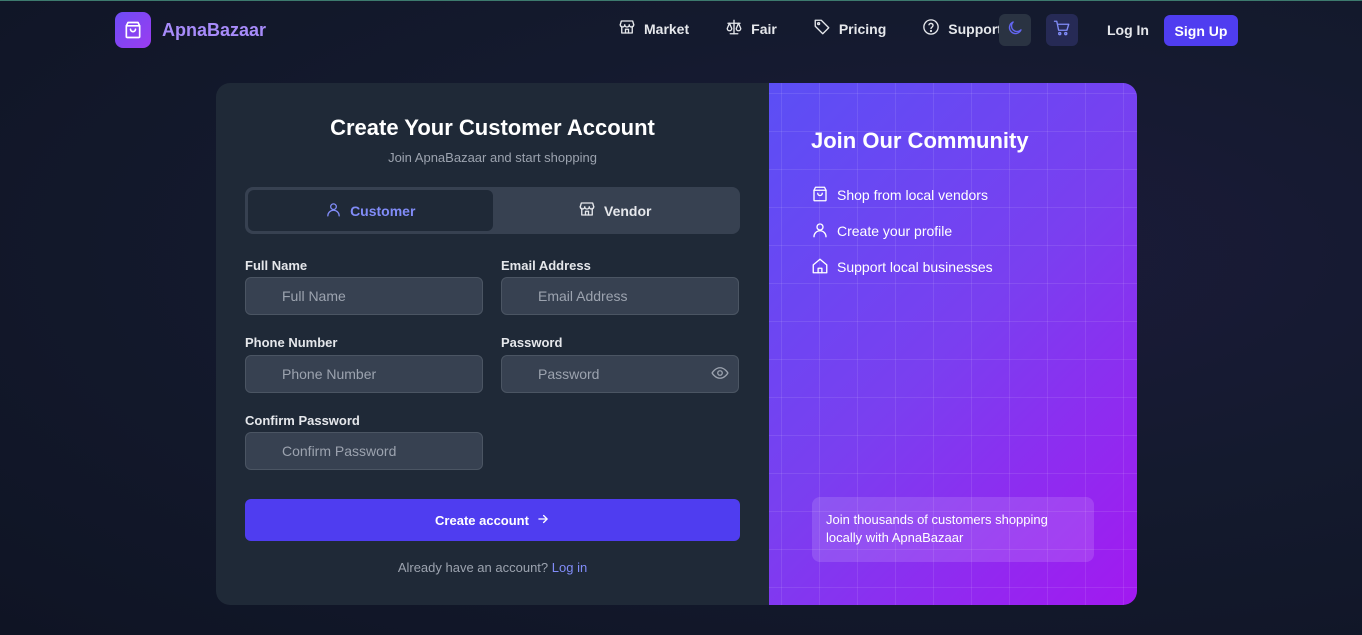 This screenshot has width=1362, height=635. Describe the element at coordinates (1128, 30) in the screenshot. I see `login-link: Log In` at that location.